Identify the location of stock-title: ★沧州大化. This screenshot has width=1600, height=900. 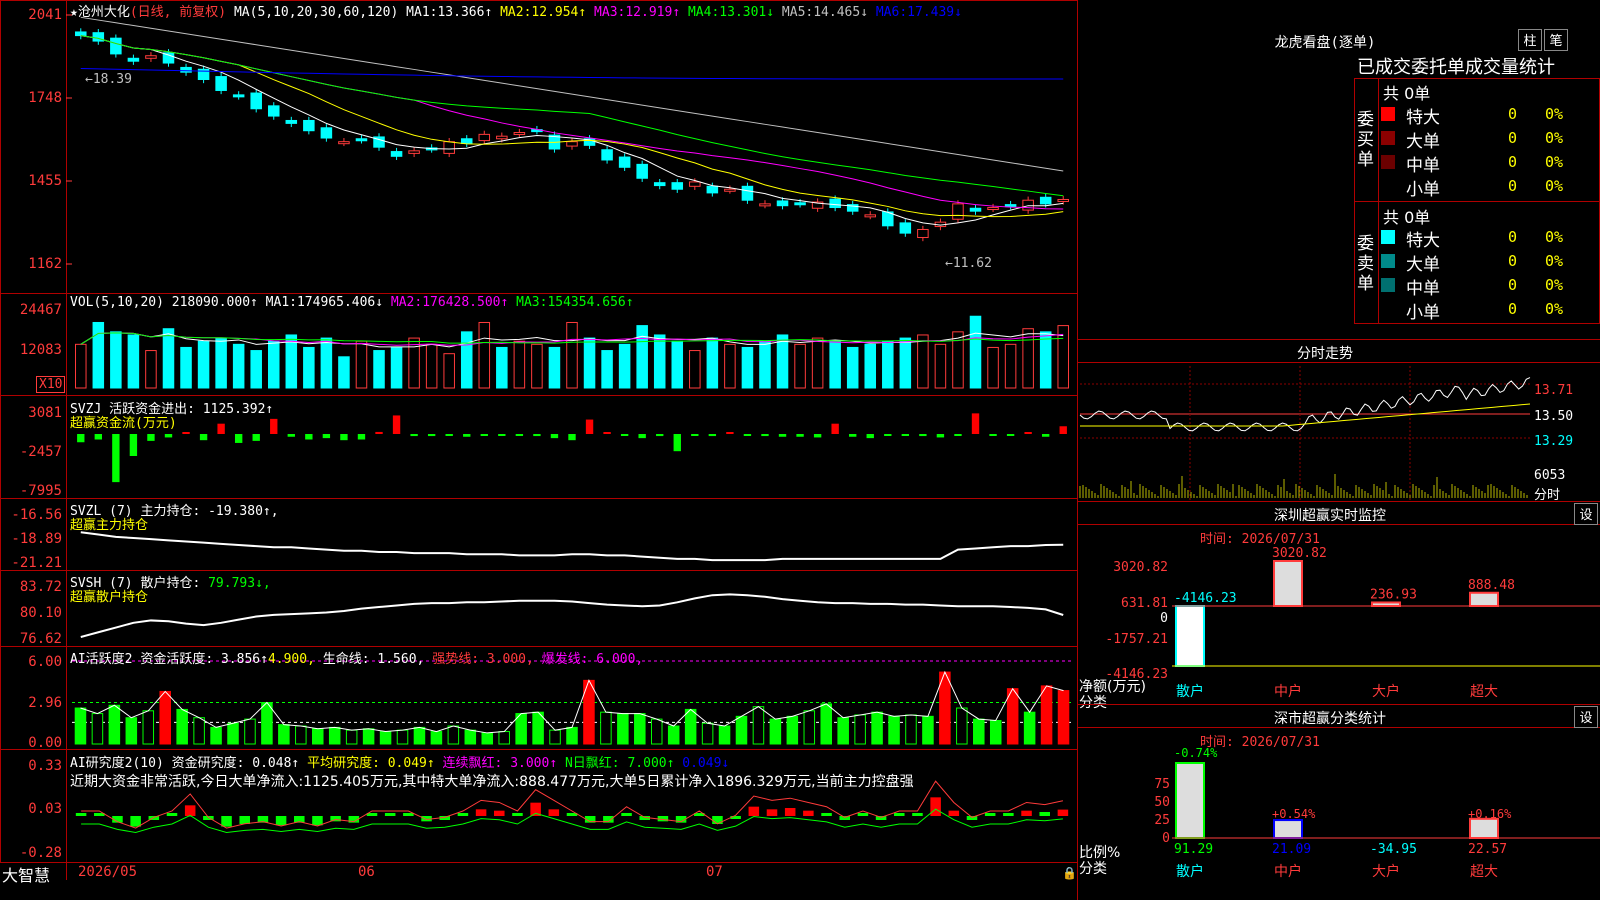
(100, 12).